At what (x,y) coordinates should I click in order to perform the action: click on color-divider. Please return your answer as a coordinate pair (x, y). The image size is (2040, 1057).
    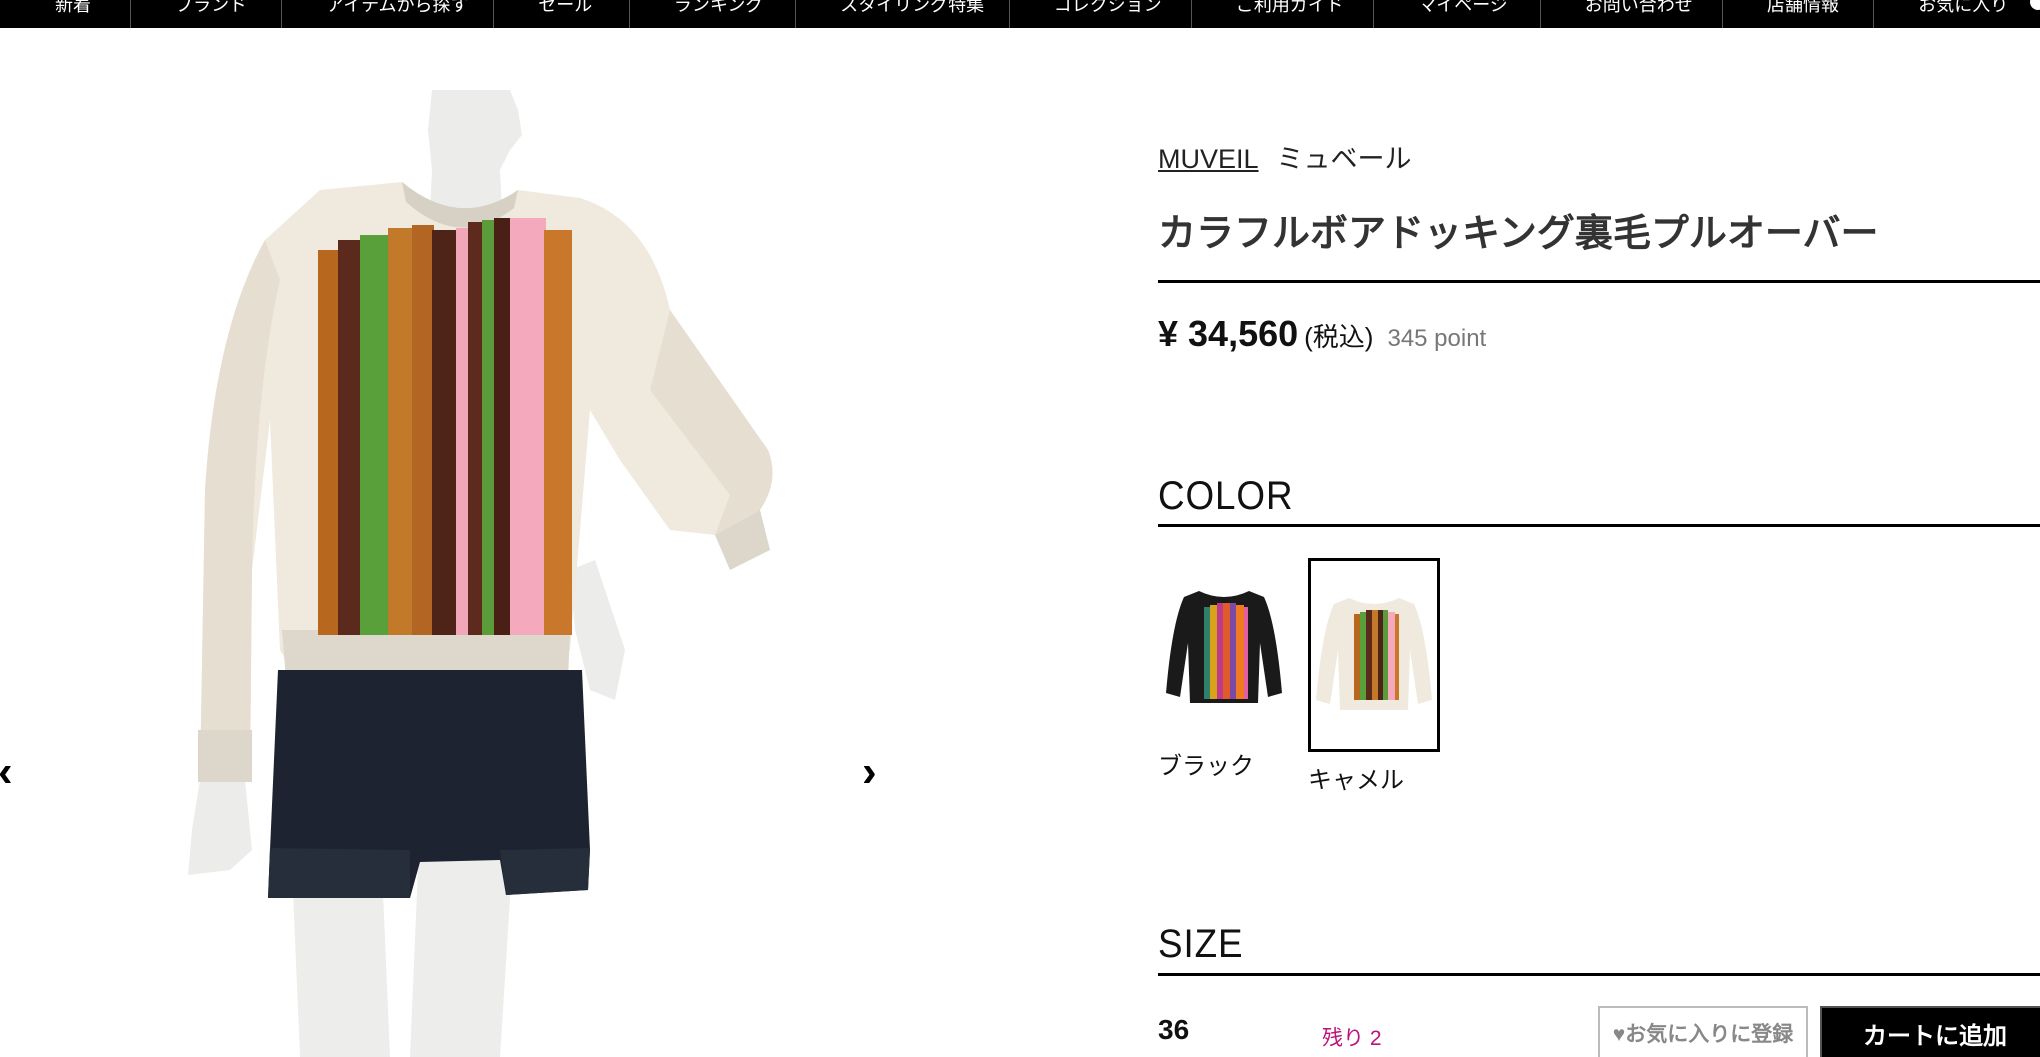
    Looking at the image, I should click on (1599, 525).